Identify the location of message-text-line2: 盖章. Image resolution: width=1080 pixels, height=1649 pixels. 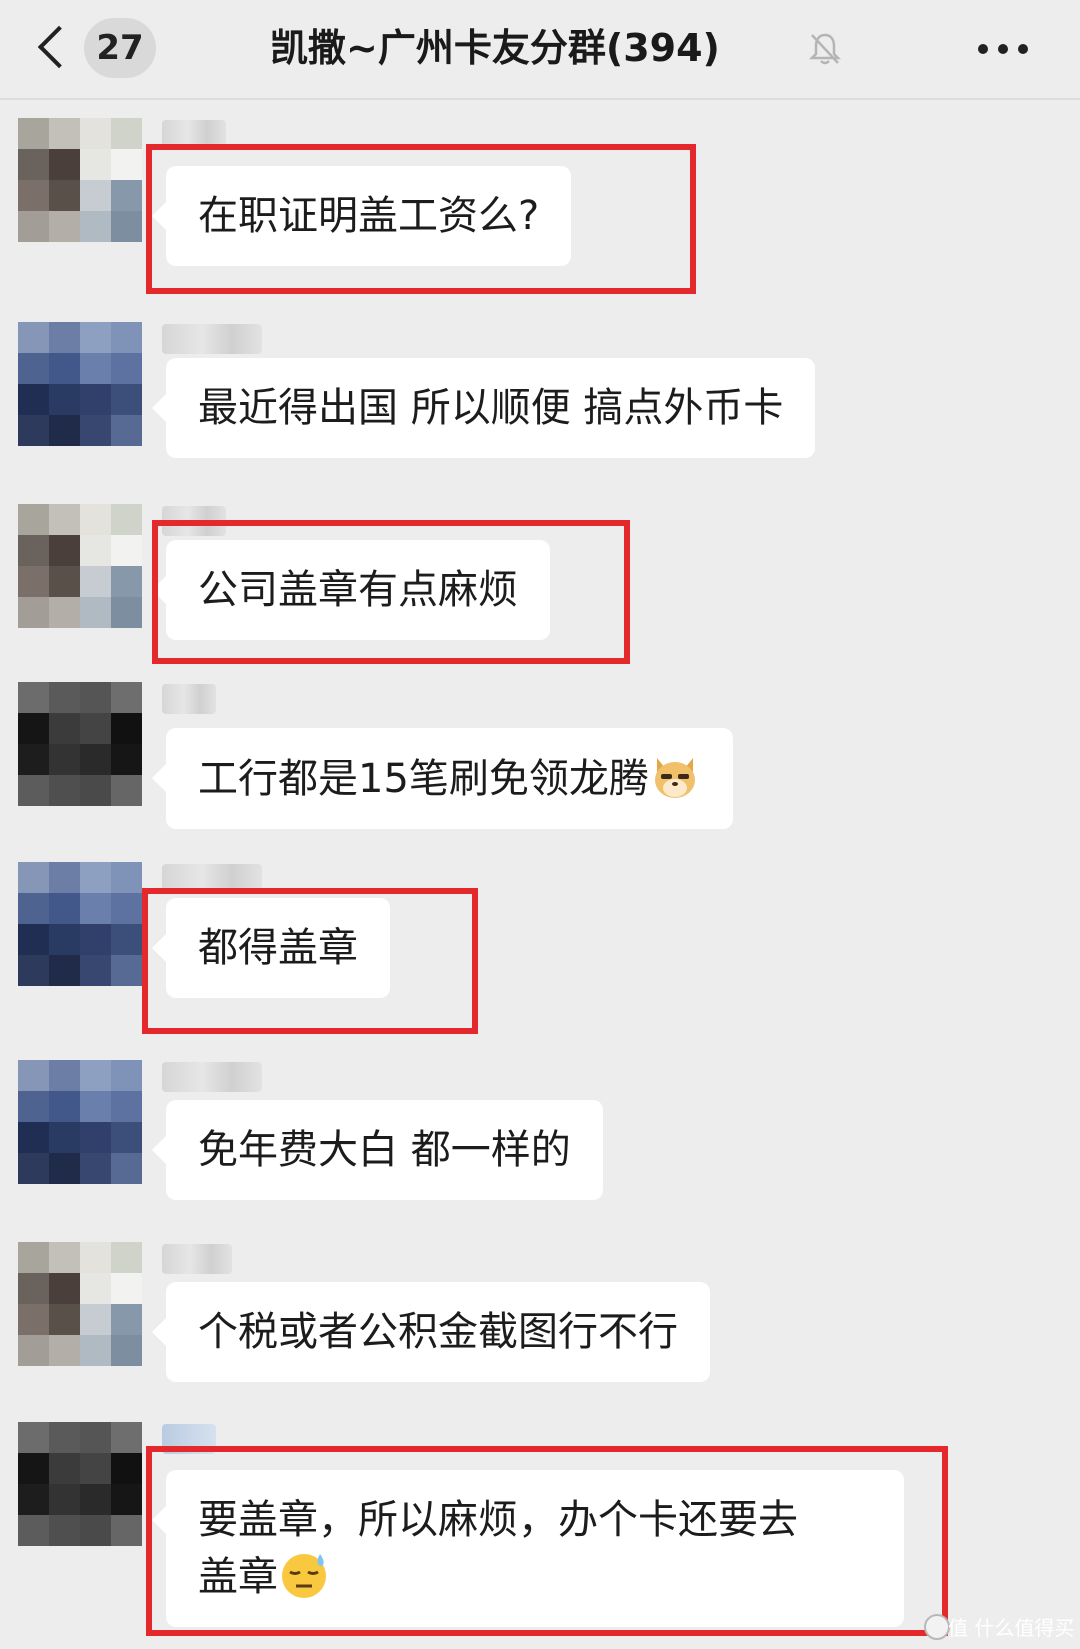
(238, 1577).